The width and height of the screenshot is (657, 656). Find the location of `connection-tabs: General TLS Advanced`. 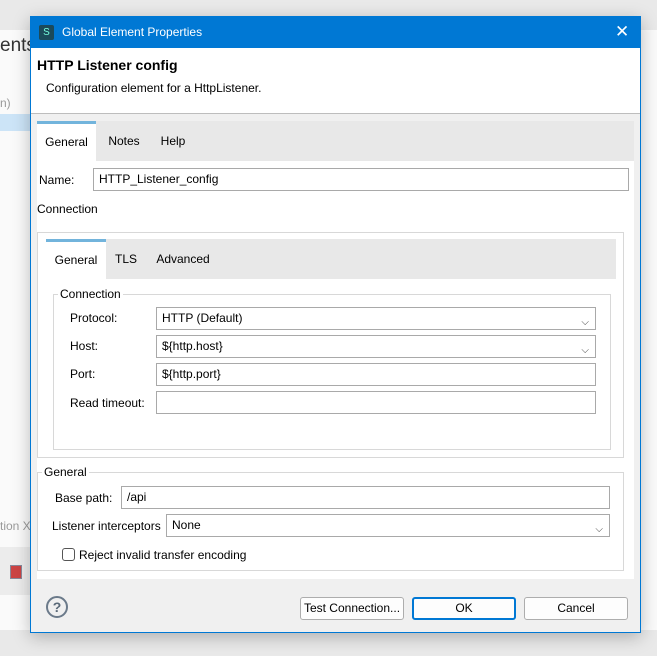

connection-tabs: General TLS Advanced is located at coordinates (331, 259).